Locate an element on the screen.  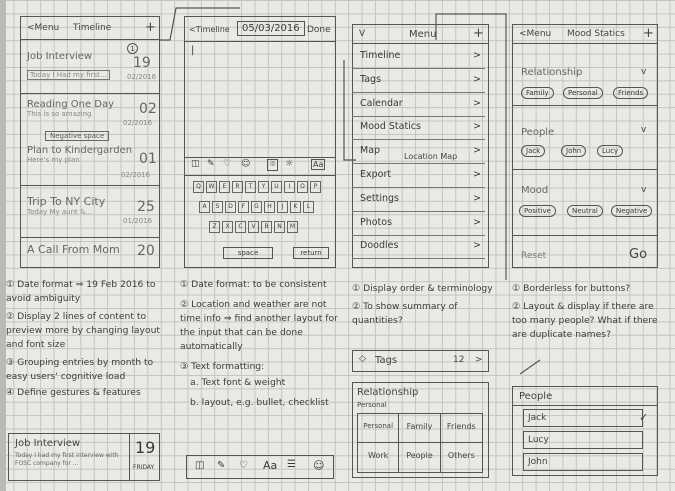
filter-pill: Family is located at coordinates (537, 93).